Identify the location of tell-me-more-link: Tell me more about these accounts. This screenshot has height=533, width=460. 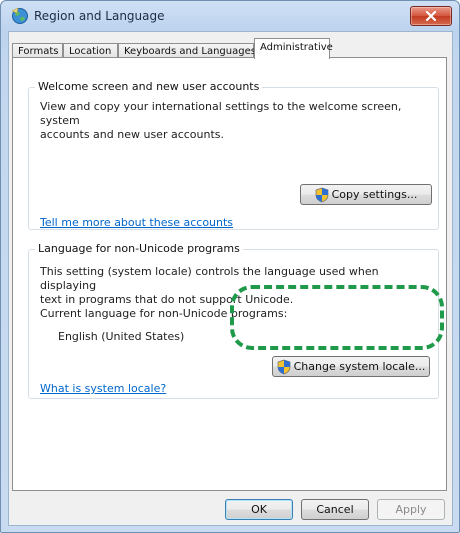
(136, 222).